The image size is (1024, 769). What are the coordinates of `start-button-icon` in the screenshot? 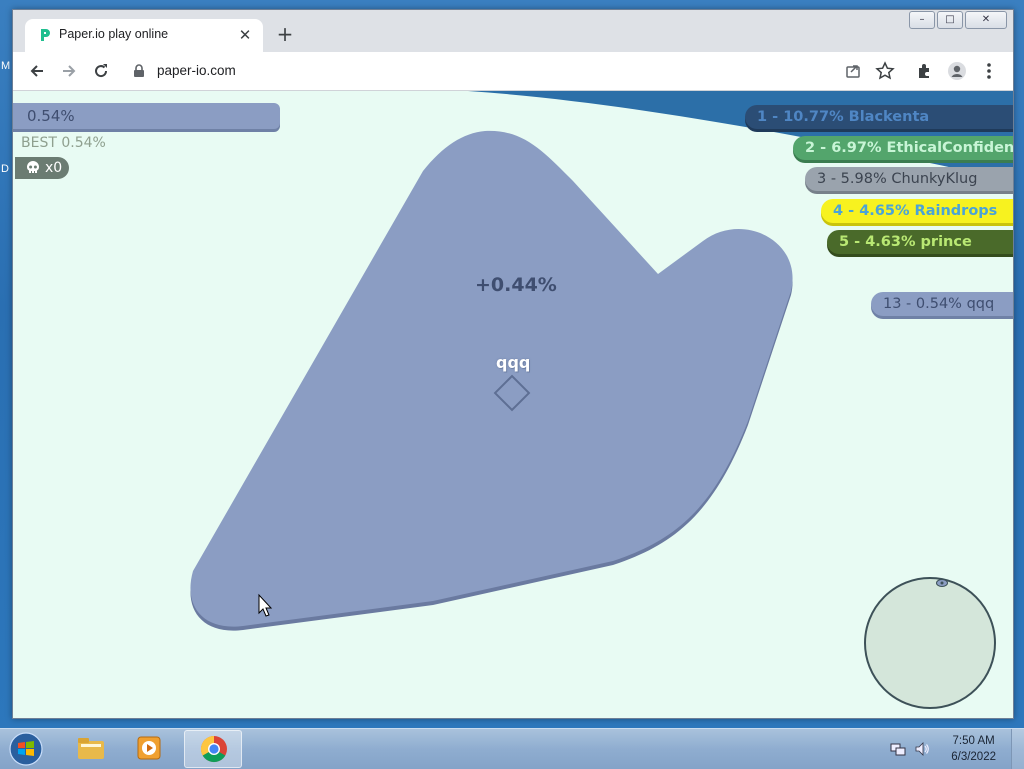 It's located at (26, 749).